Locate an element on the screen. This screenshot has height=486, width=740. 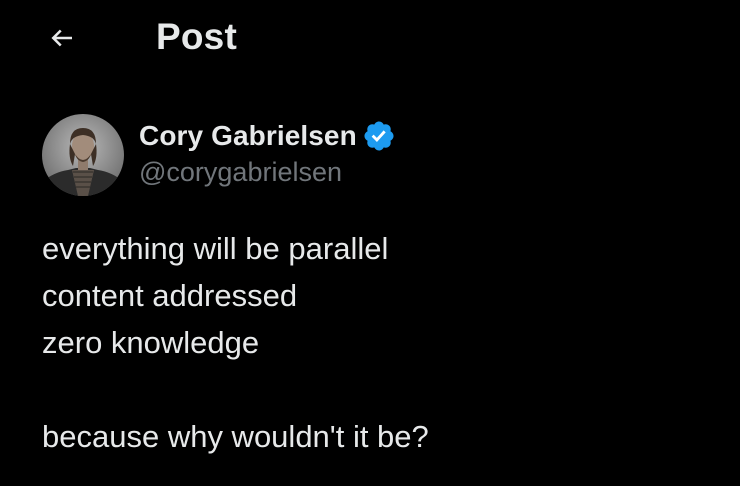
author-handle: @corygabrielsen is located at coordinates (267, 172).